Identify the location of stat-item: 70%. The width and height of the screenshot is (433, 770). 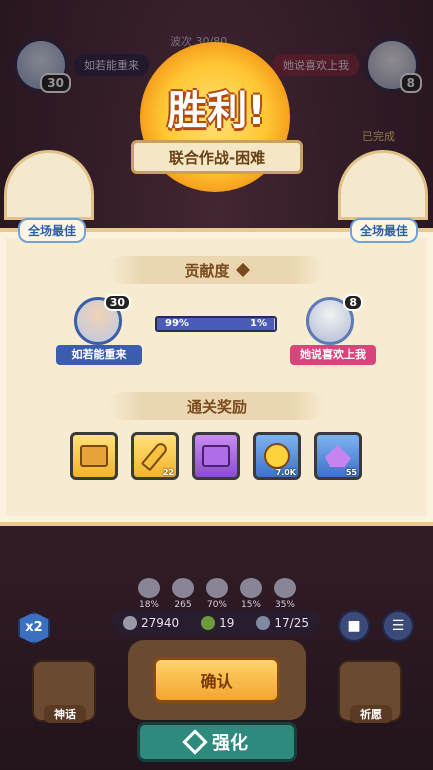
(217, 594).